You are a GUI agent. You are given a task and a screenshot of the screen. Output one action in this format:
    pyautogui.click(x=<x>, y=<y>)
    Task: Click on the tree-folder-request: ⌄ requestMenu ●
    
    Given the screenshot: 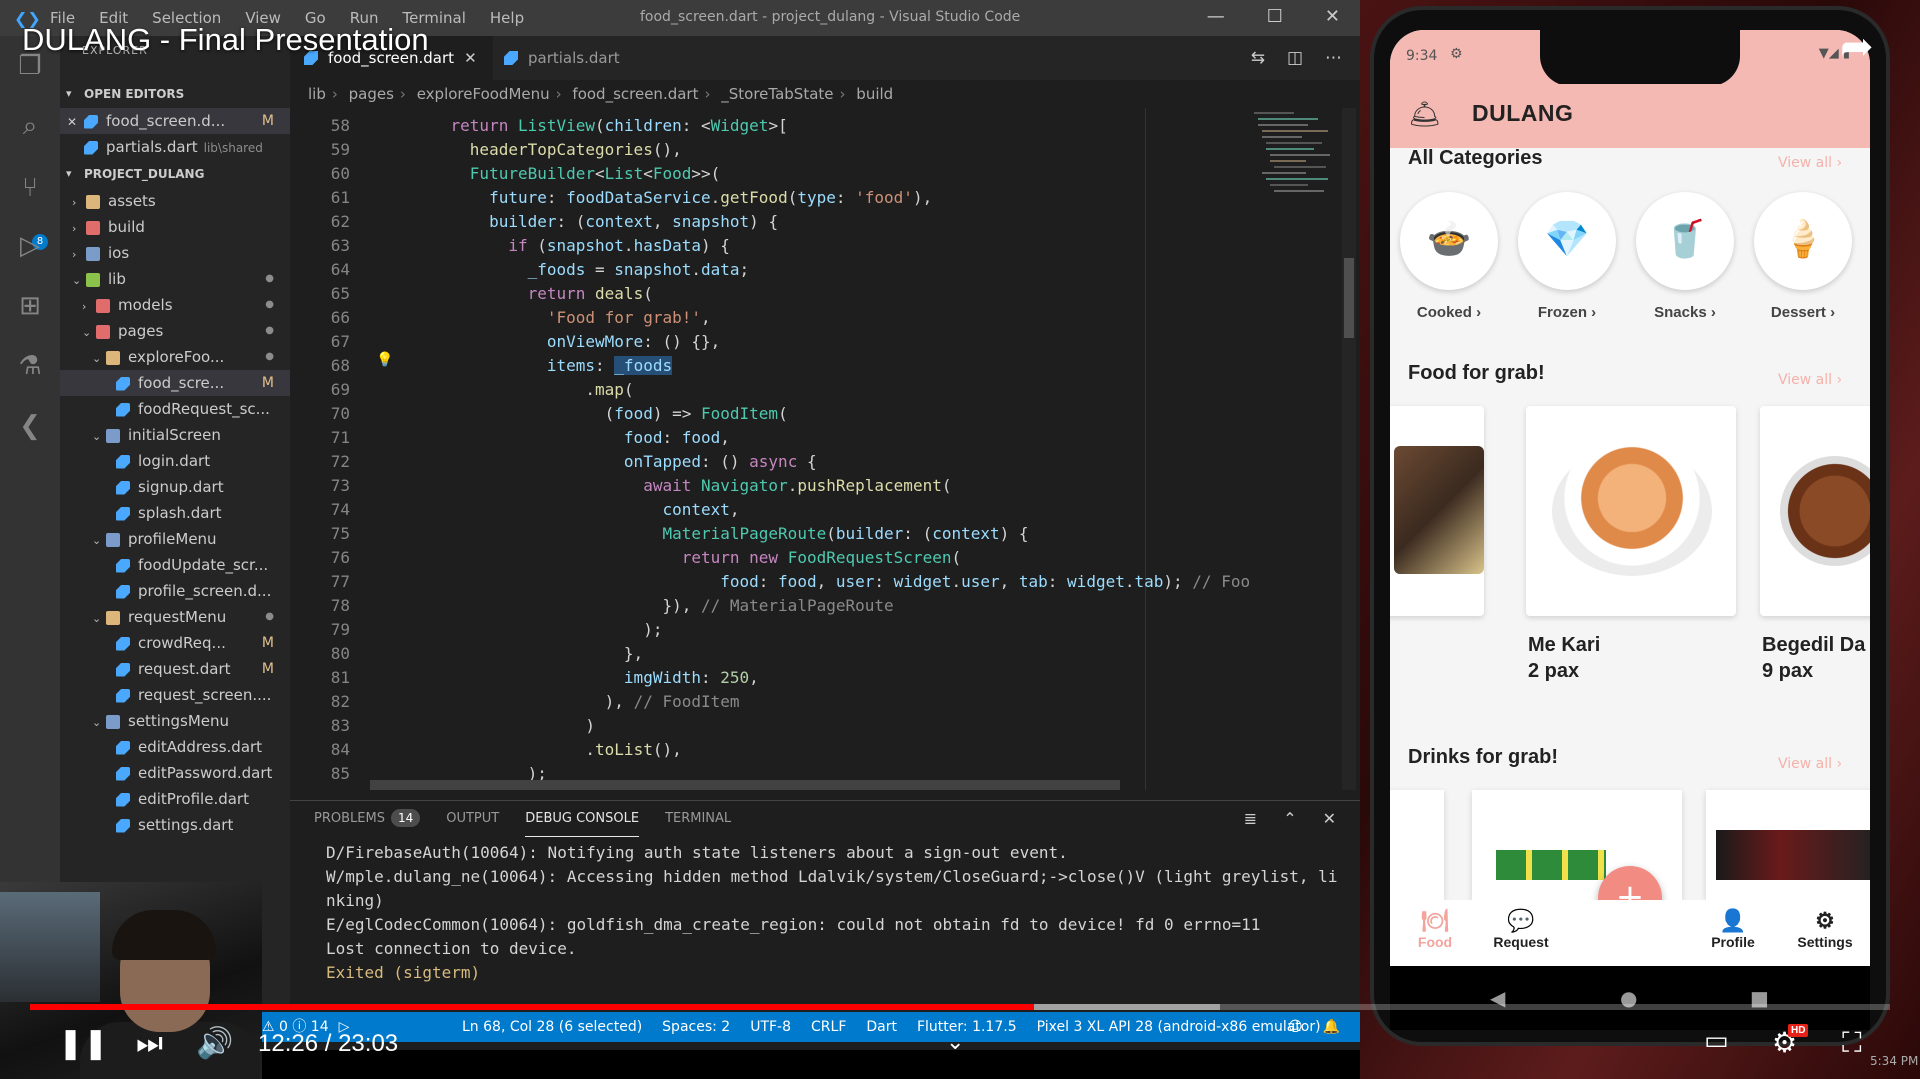 What is the action you would take?
    pyautogui.click(x=175, y=617)
    